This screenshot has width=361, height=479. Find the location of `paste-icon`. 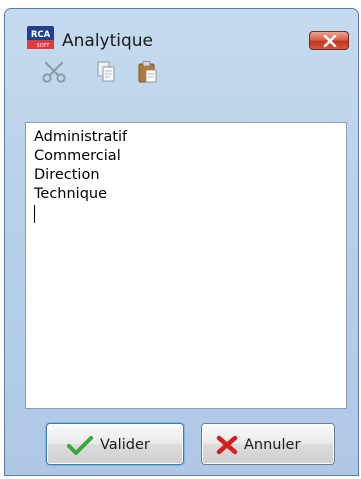

paste-icon is located at coordinates (147, 72).